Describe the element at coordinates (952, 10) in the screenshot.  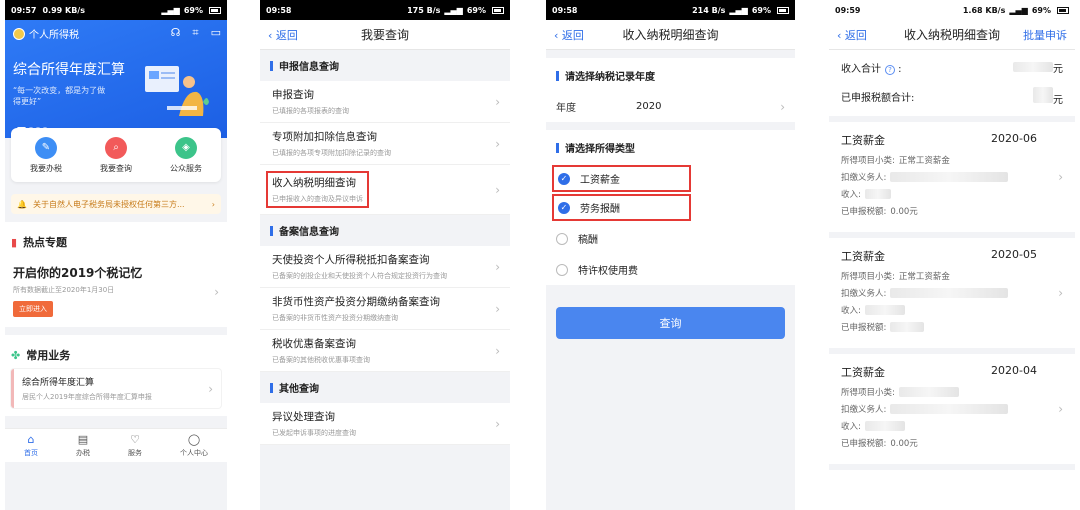
I see `status-bar: 09:59 1.68 KB/s ▂▄▆ 69%` at that location.